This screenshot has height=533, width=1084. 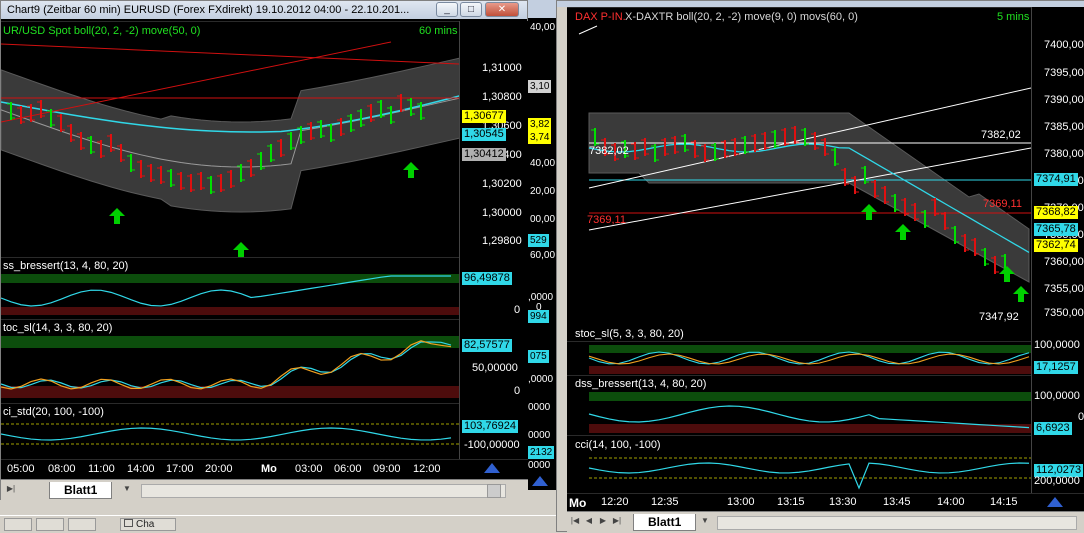 What do you see at coordinates (540, 481) in the screenshot?
I see `background-scroll-arrow-icon` at bounding box center [540, 481].